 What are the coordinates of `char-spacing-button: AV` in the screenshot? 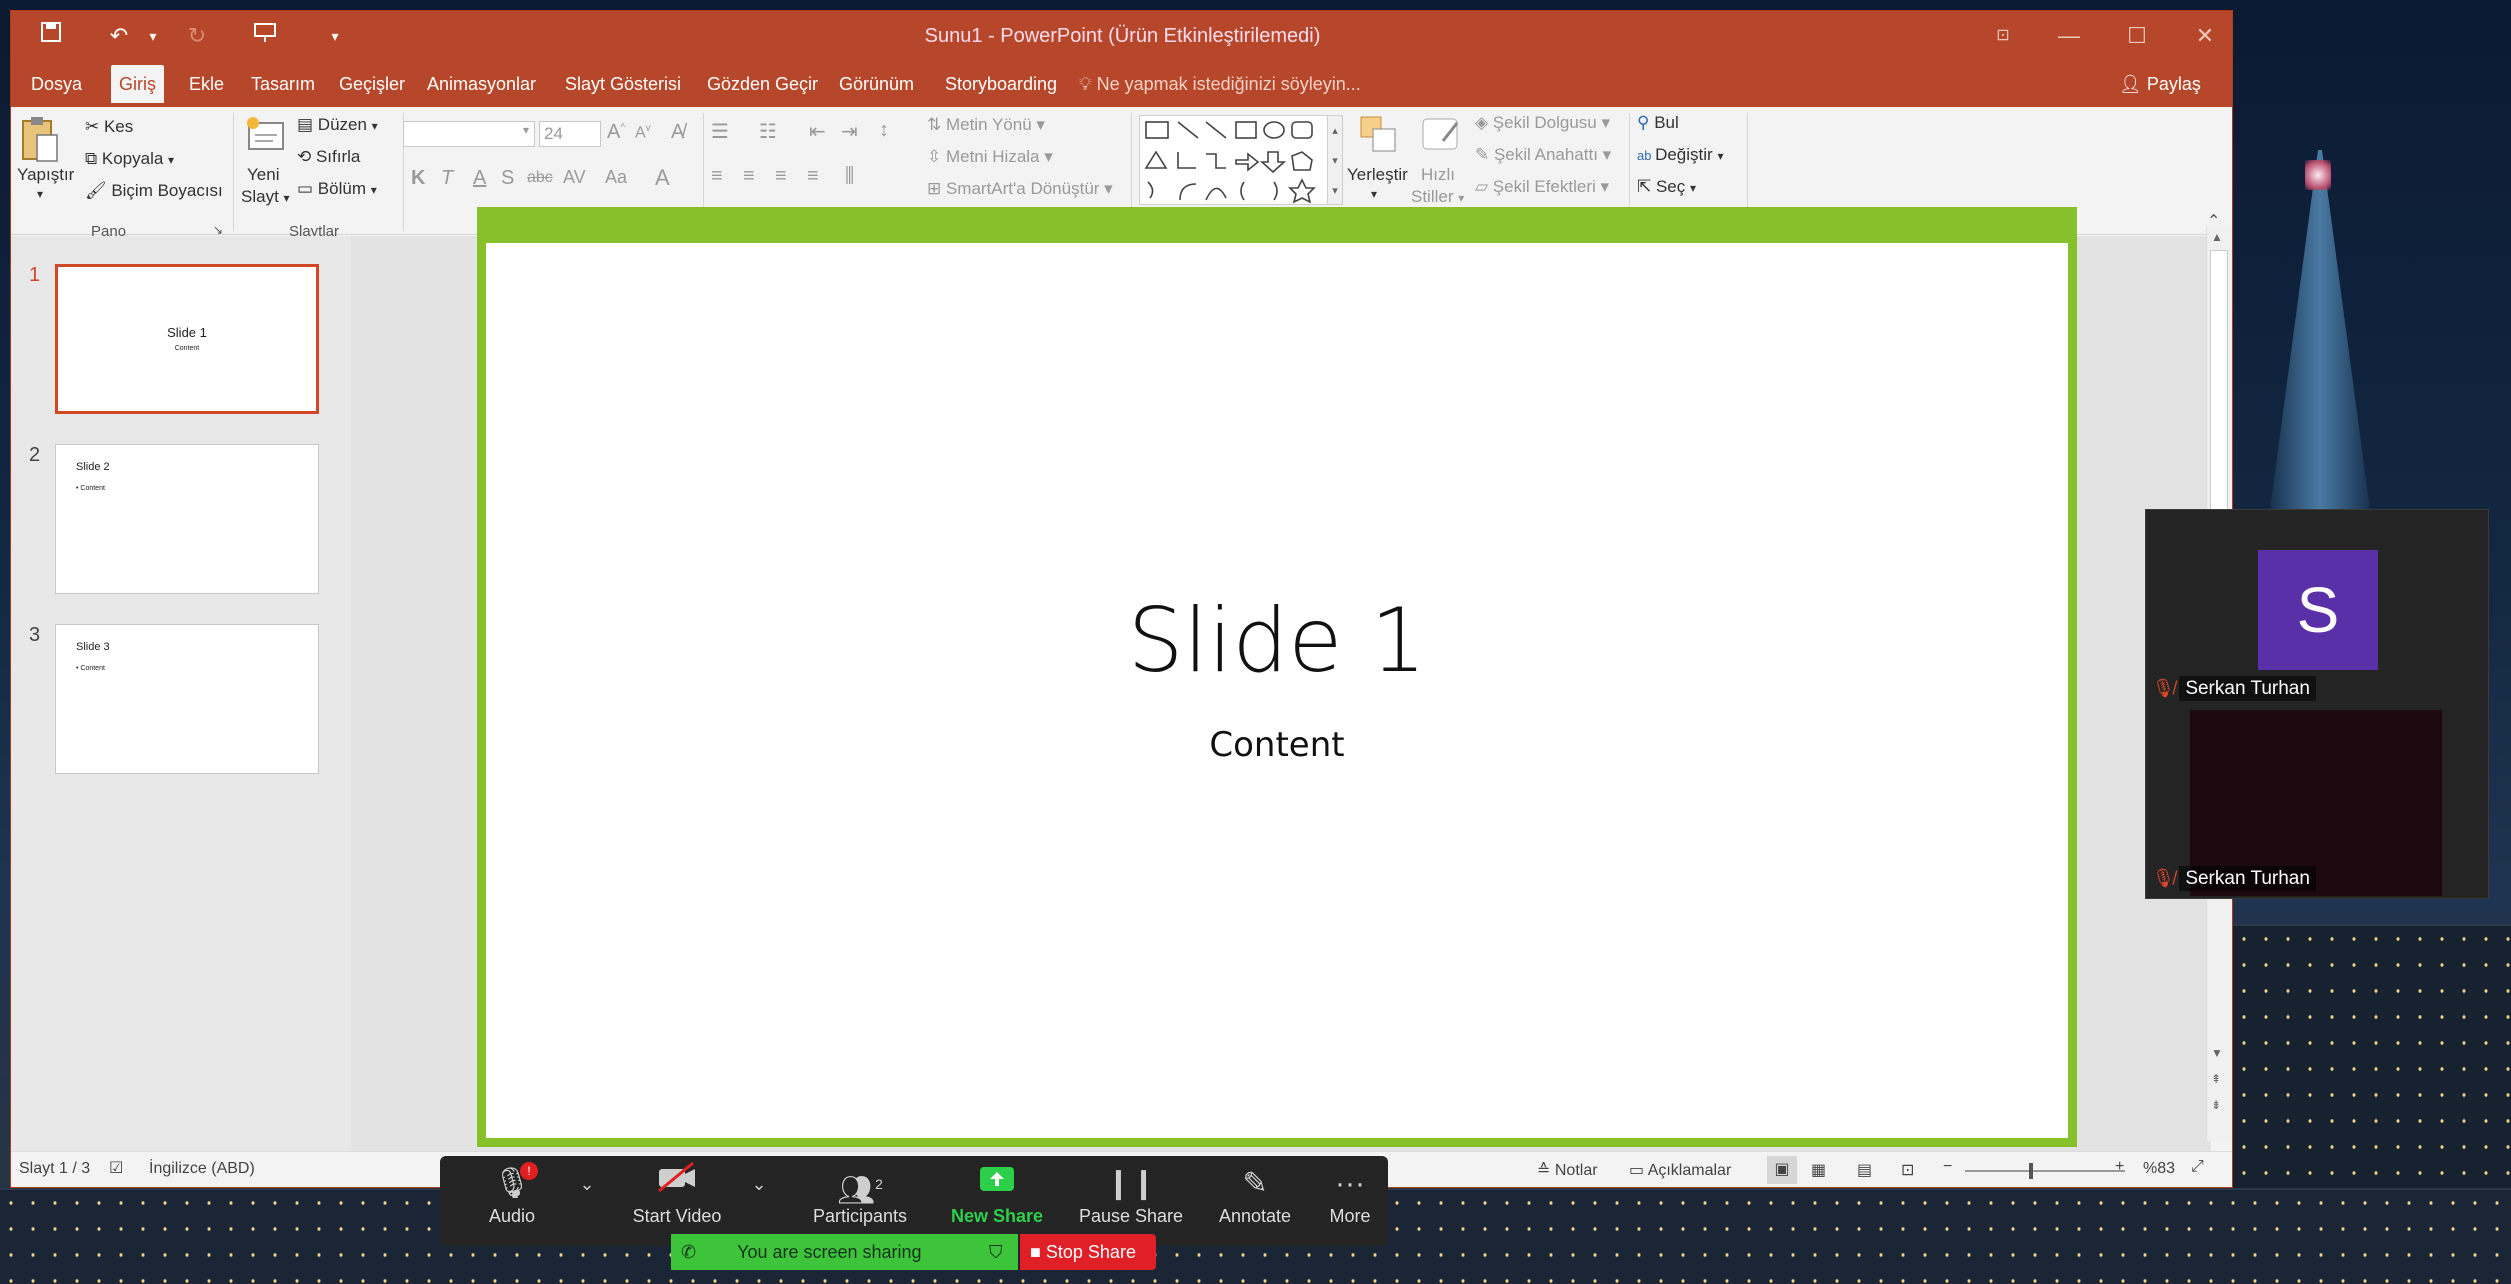 It's located at (574, 177).